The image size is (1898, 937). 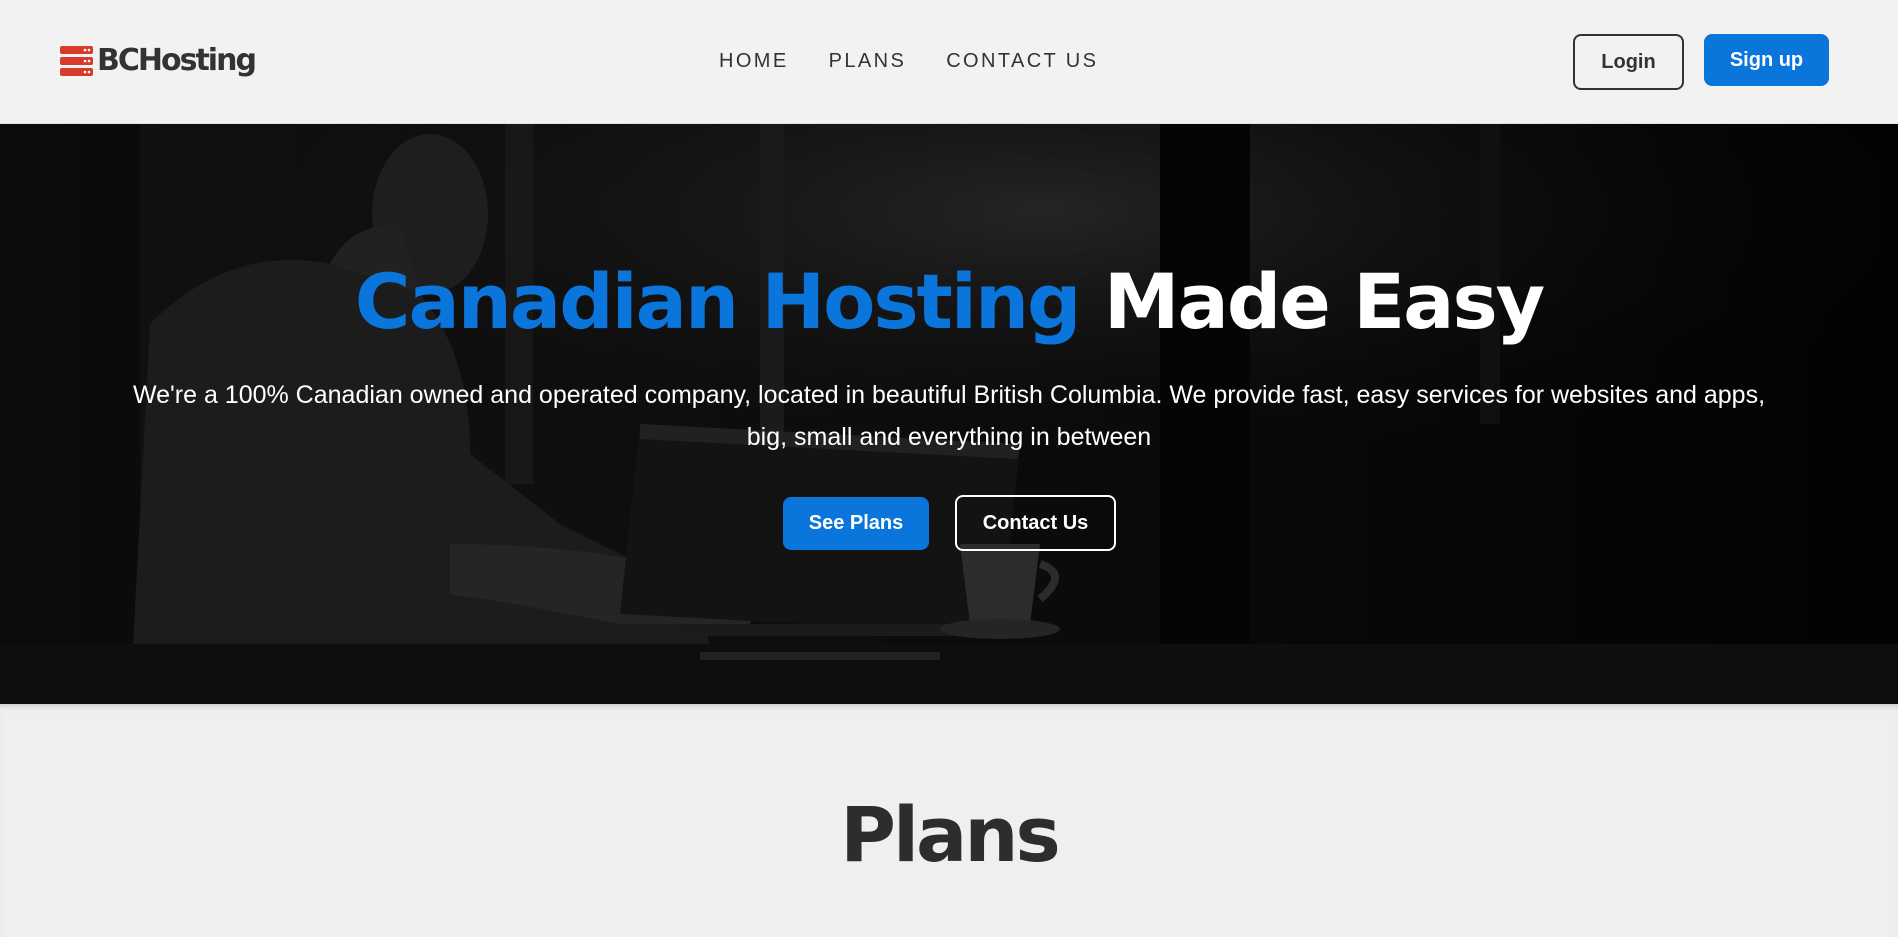 I want to click on see-plans-button: See Plans, so click(x=856, y=523).